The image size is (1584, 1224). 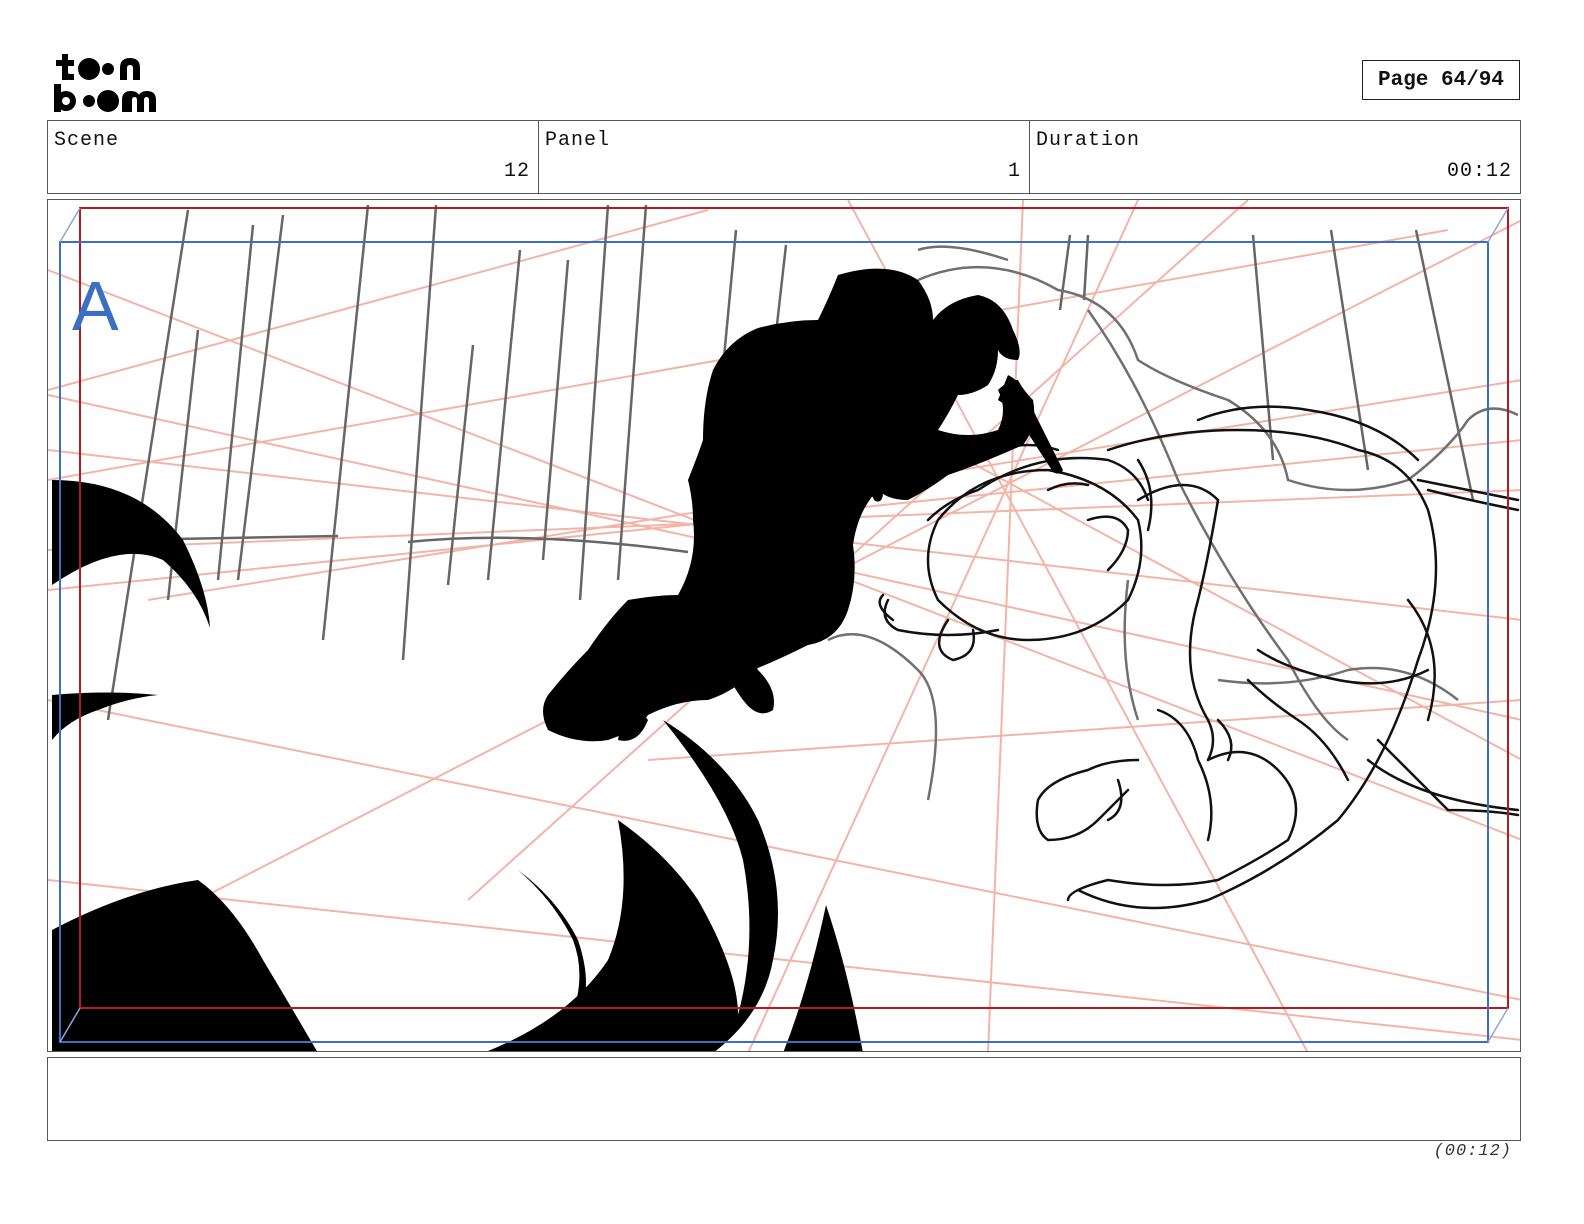 I want to click on duration-value: 00:12, so click(x=1479, y=171).